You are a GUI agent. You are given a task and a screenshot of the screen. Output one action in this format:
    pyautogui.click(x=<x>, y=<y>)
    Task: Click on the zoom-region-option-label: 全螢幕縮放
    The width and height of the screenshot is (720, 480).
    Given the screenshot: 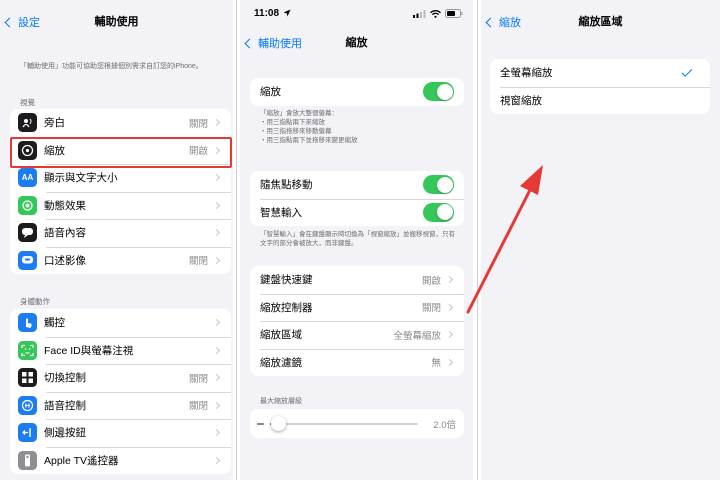 What is the action you would take?
    pyautogui.click(x=526, y=73)
    